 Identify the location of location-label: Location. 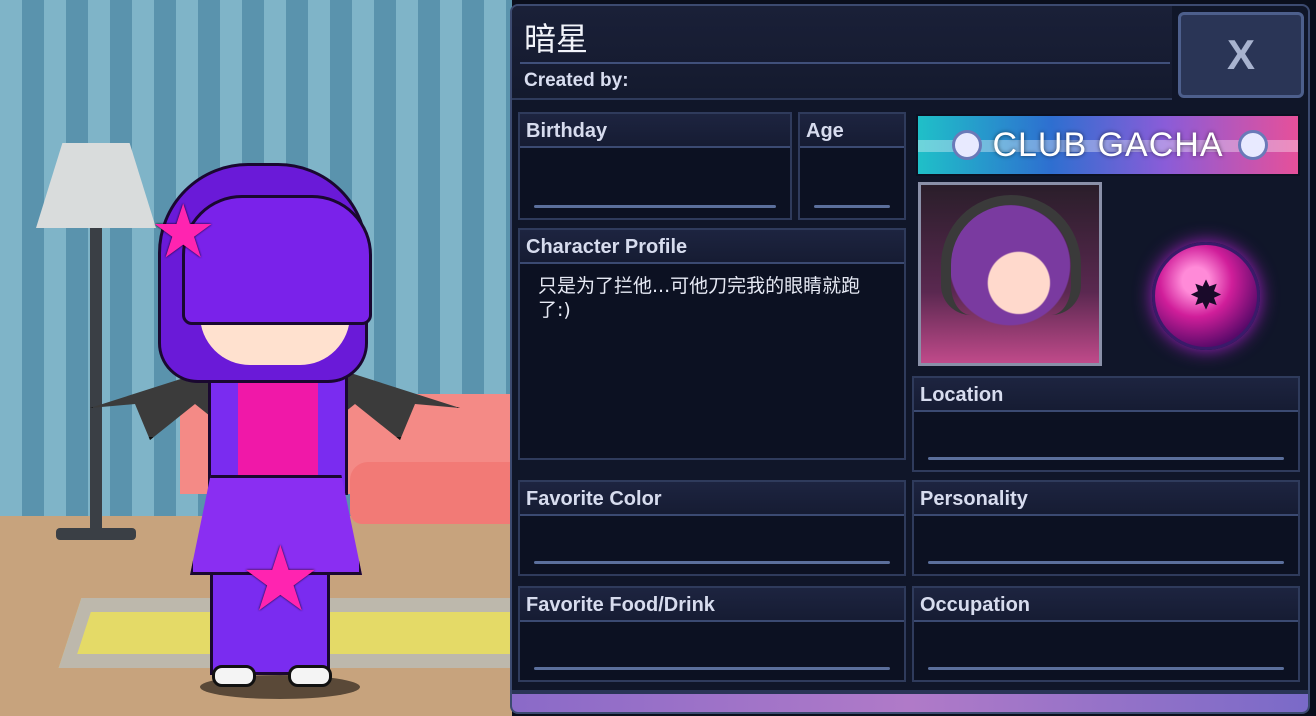
(1106, 395).